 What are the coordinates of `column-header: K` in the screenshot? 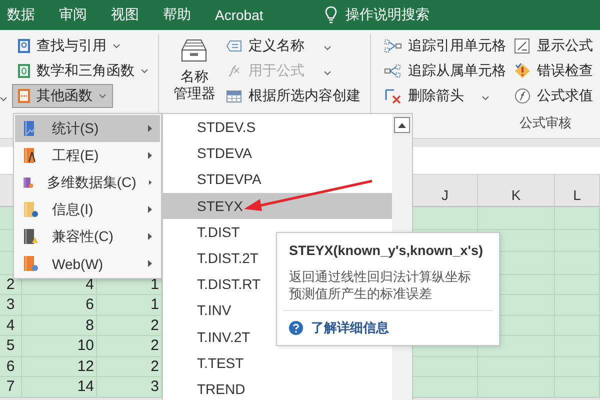 It's located at (516, 191).